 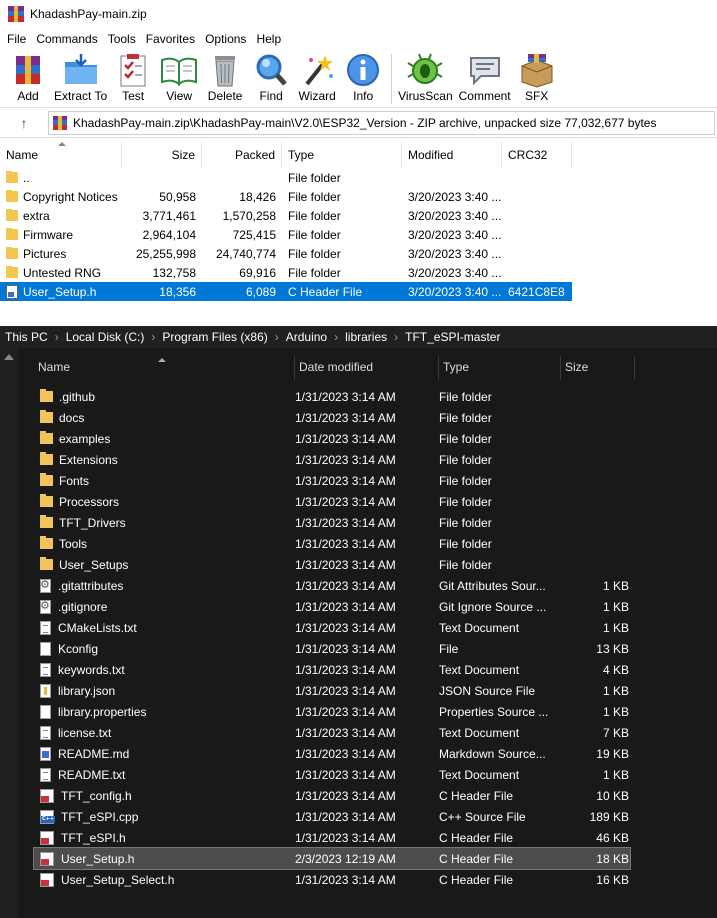 I want to click on file-row: docs 1/31/2023 3:14 AM File folder, so click(x=332, y=417).